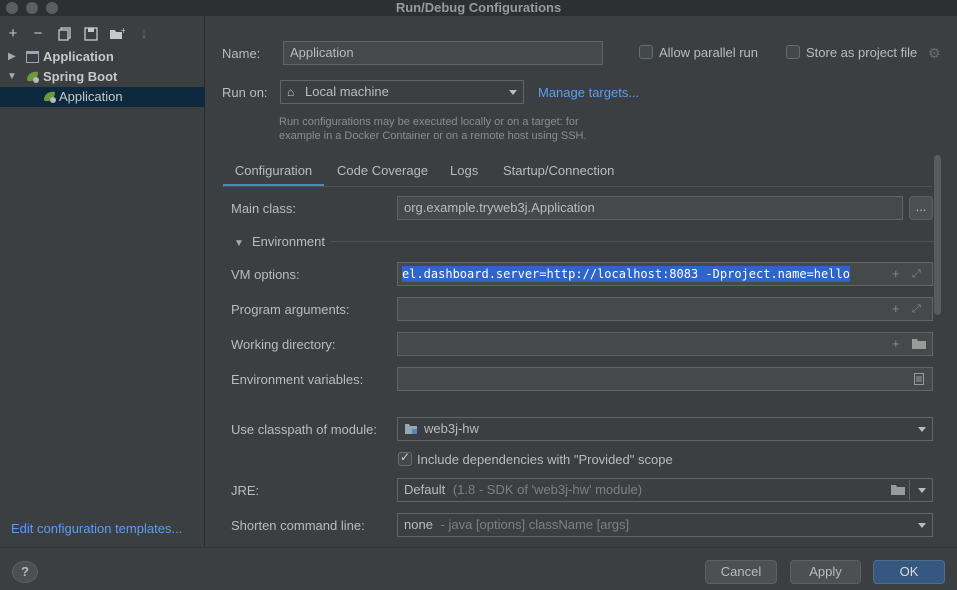 This screenshot has height=590, width=957. Describe the element at coordinates (547, 489) in the screenshot. I see `jre-detail: (1.8 - SDK of 'web3j-hw' module)` at that location.